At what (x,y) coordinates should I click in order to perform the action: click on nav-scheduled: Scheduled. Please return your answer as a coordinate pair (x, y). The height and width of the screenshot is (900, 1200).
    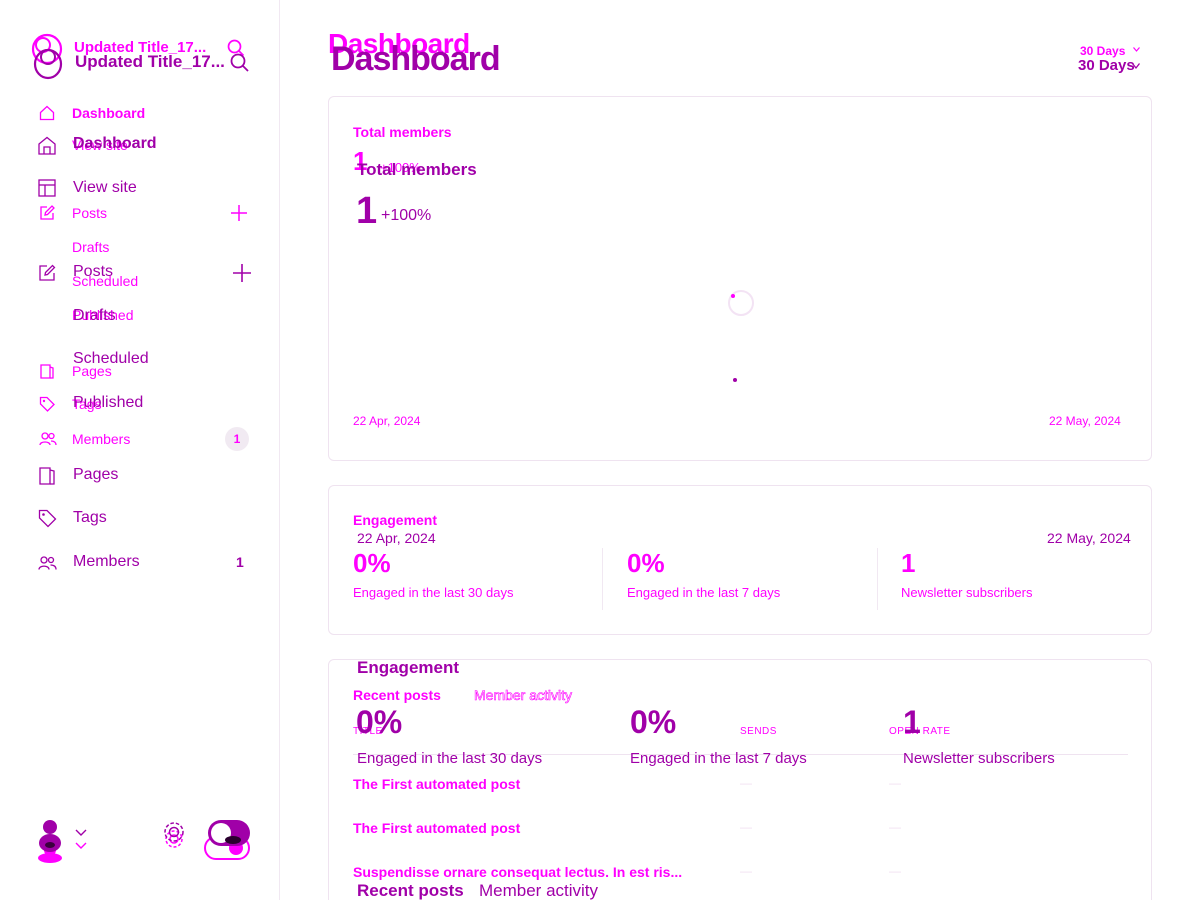
    Looking at the image, I should click on (111, 359).